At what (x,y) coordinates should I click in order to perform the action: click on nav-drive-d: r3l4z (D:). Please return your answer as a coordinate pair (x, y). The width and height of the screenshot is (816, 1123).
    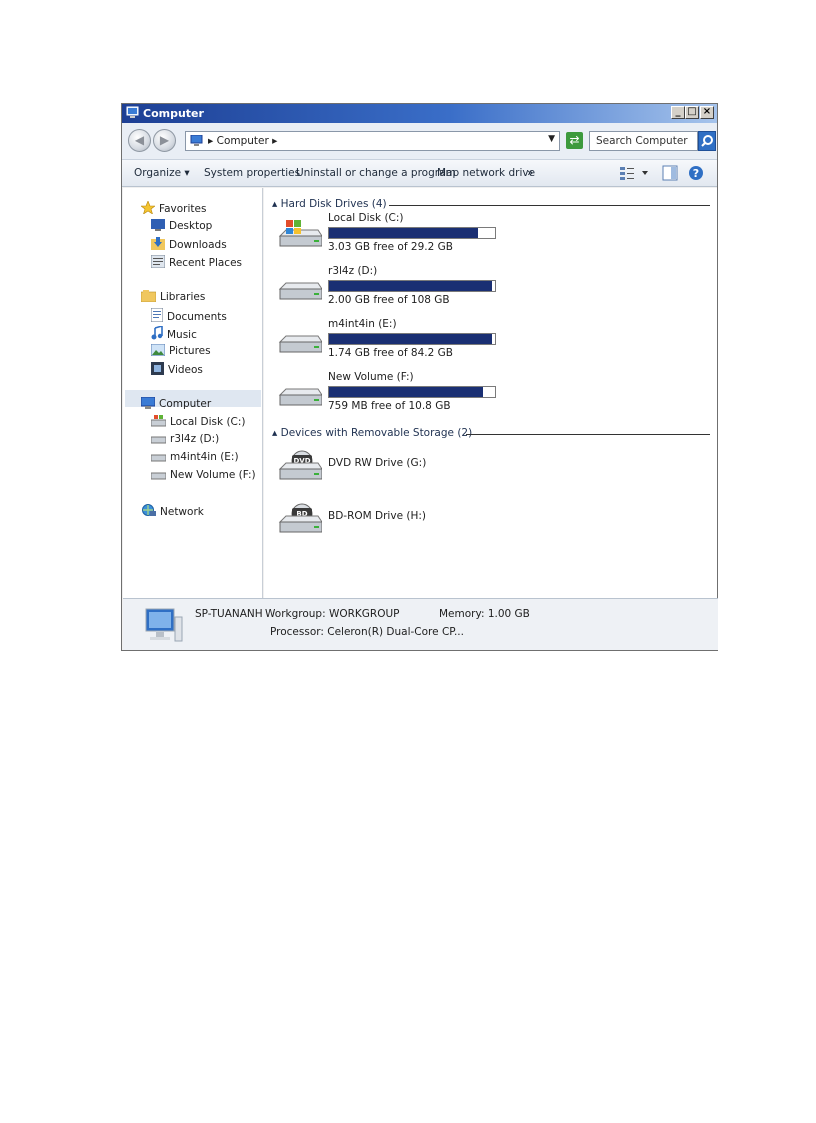
    Looking at the image, I should click on (185, 439).